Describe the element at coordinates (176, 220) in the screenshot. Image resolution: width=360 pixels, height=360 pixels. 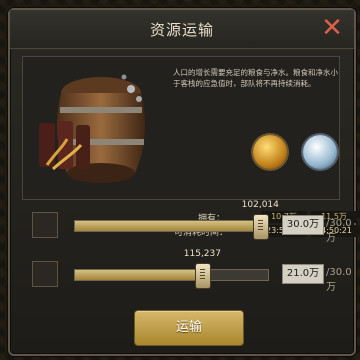
I see `food-slider-track: 102,014` at that location.